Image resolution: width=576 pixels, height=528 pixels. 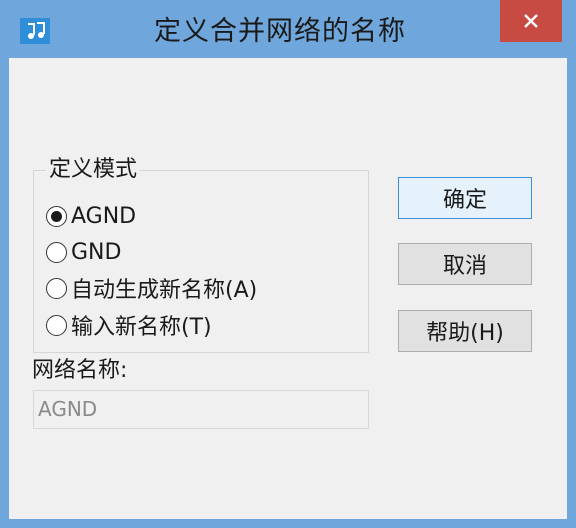 I want to click on radio-gnd-indicator, so click(x=56, y=252).